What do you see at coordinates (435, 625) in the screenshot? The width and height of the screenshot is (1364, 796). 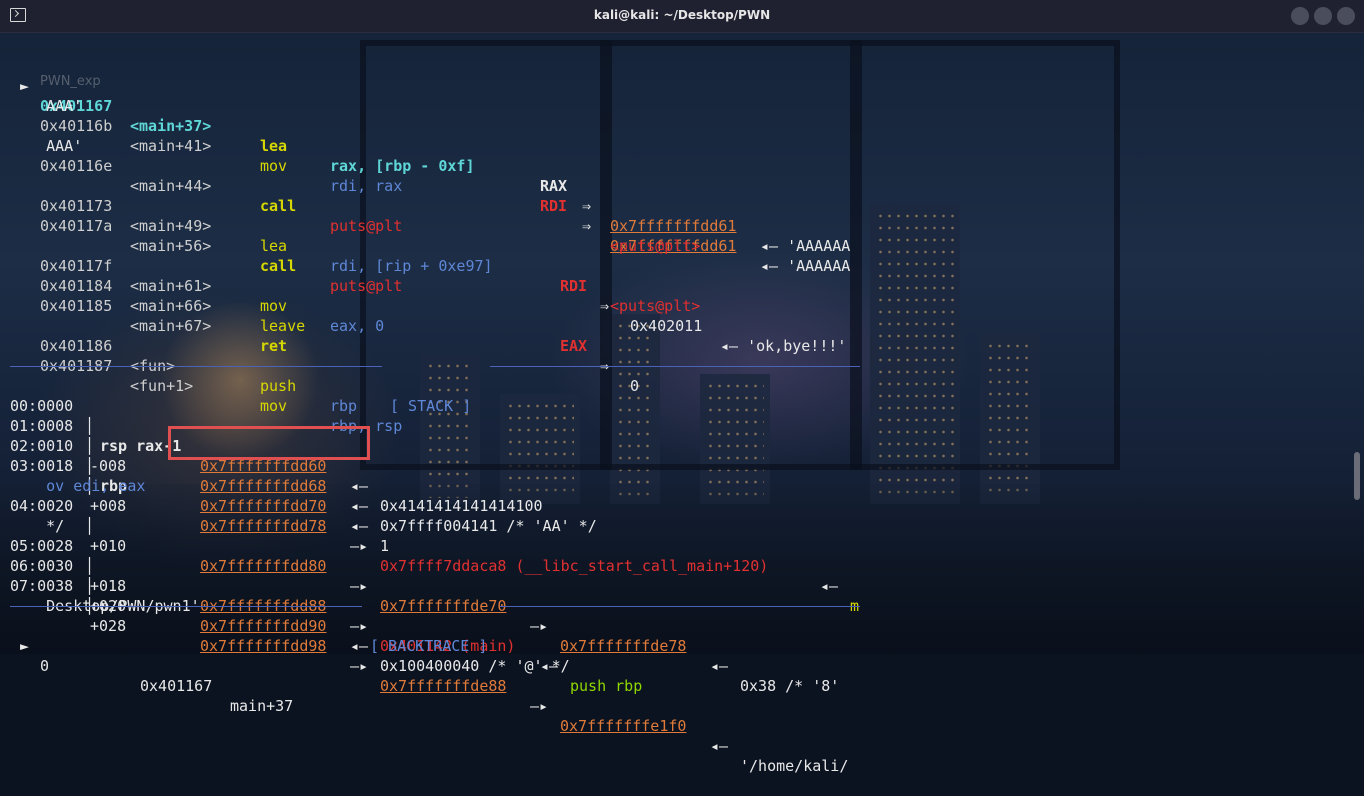 I see `backtrace-section-header: [ BACKTRACE ]` at bounding box center [435, 625].